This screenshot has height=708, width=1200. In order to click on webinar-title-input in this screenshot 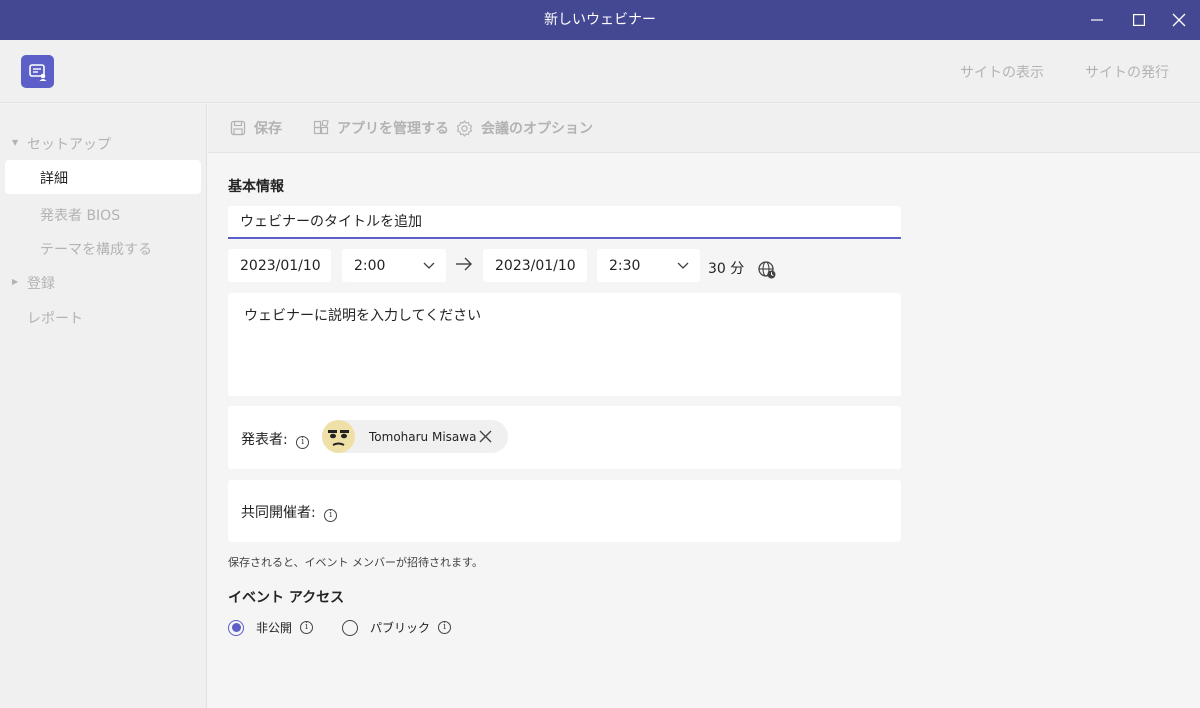, I will do `click(564, 222)`.